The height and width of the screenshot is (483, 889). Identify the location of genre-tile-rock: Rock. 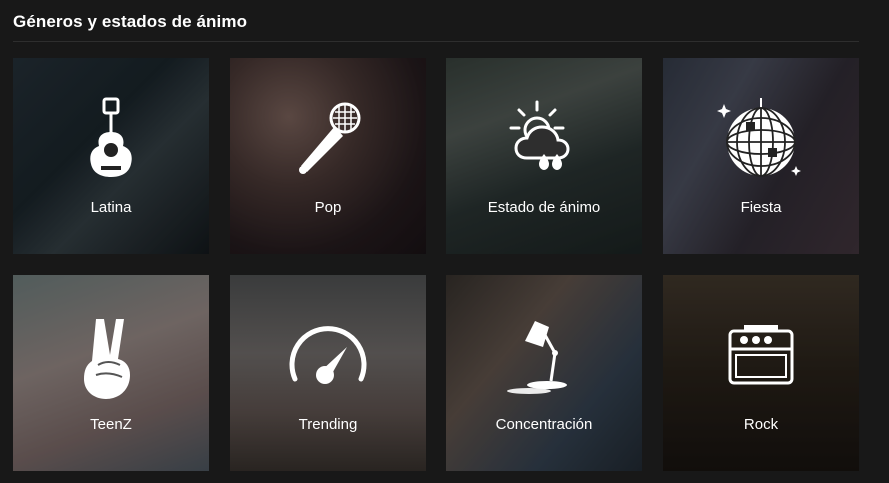
(761, 373).